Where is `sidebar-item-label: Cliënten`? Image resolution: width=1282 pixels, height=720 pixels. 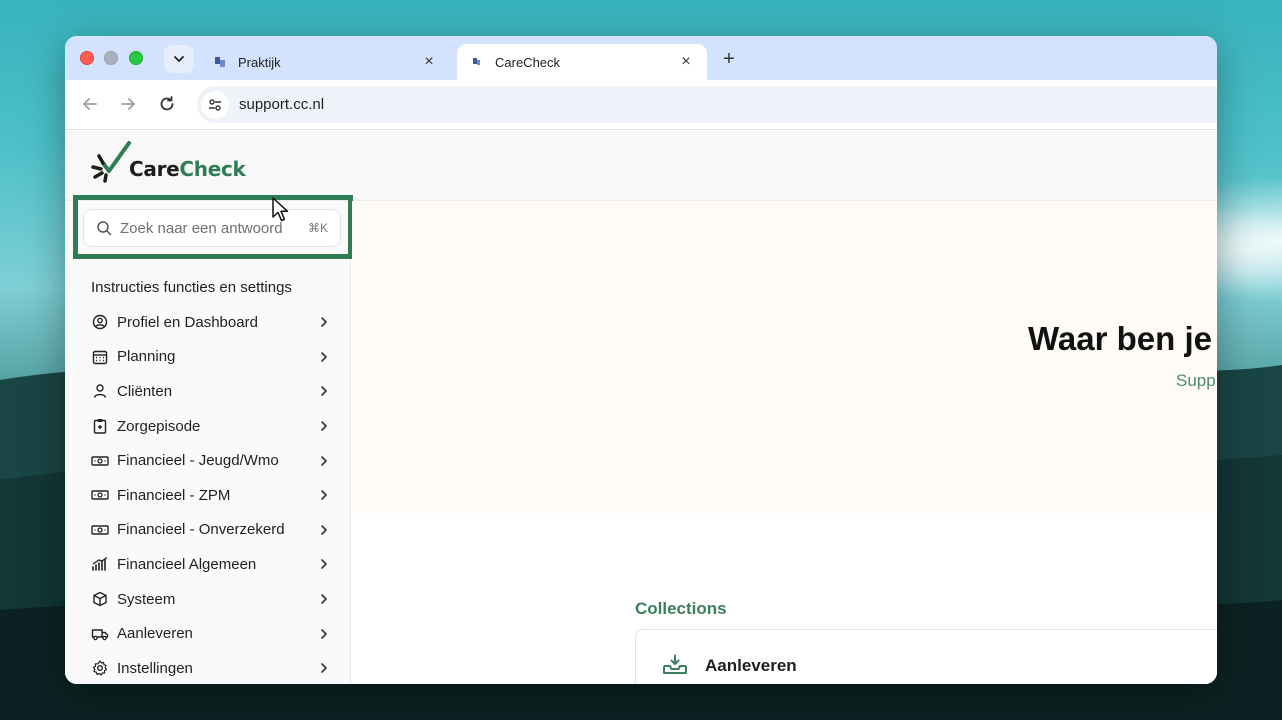 sidebar-item-label: Cliënten is located at coordinates (145, 391).